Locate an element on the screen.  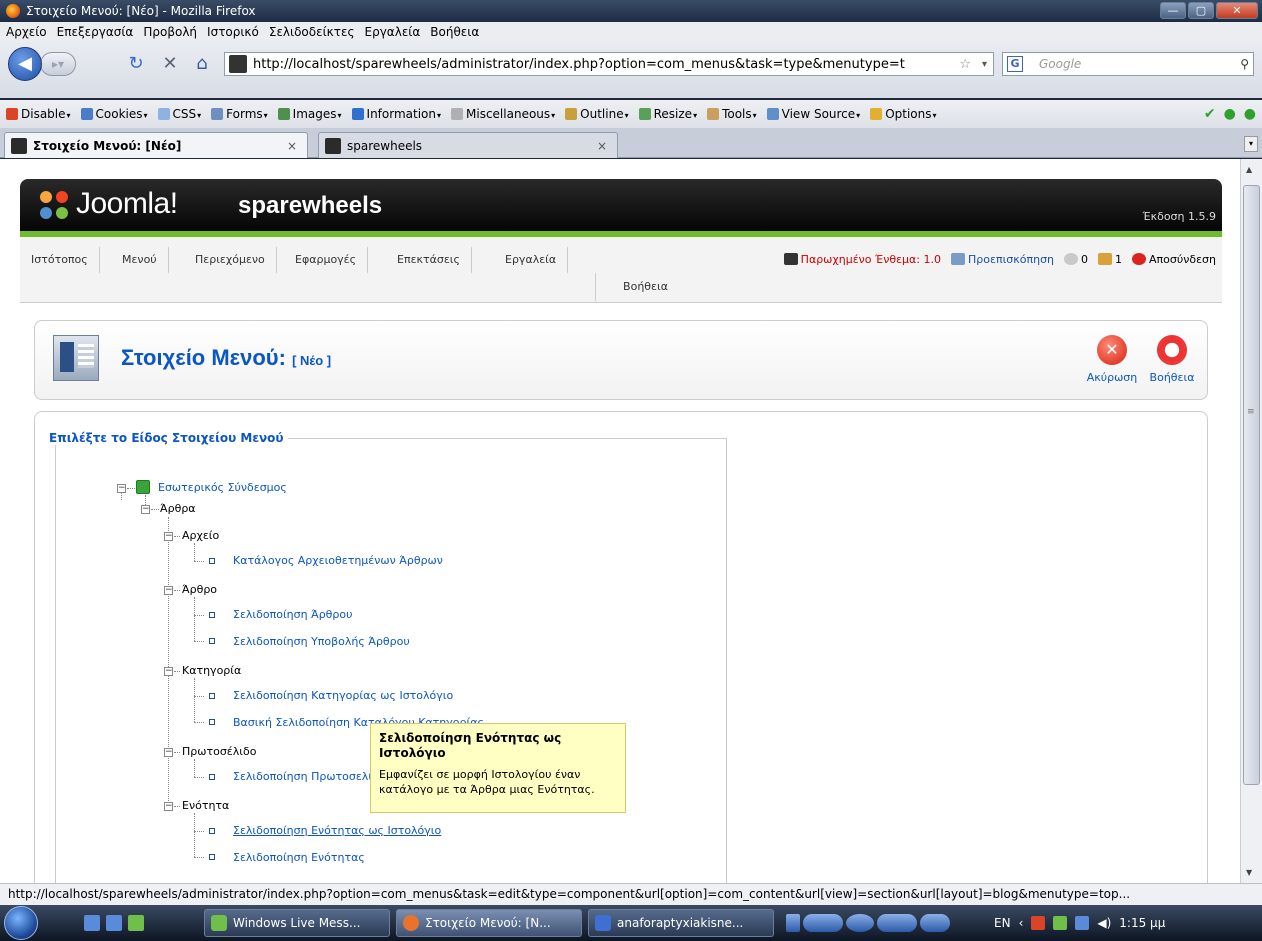
cancel-button: ✕ Ακύρωση is located at coordinates (1112, 359).